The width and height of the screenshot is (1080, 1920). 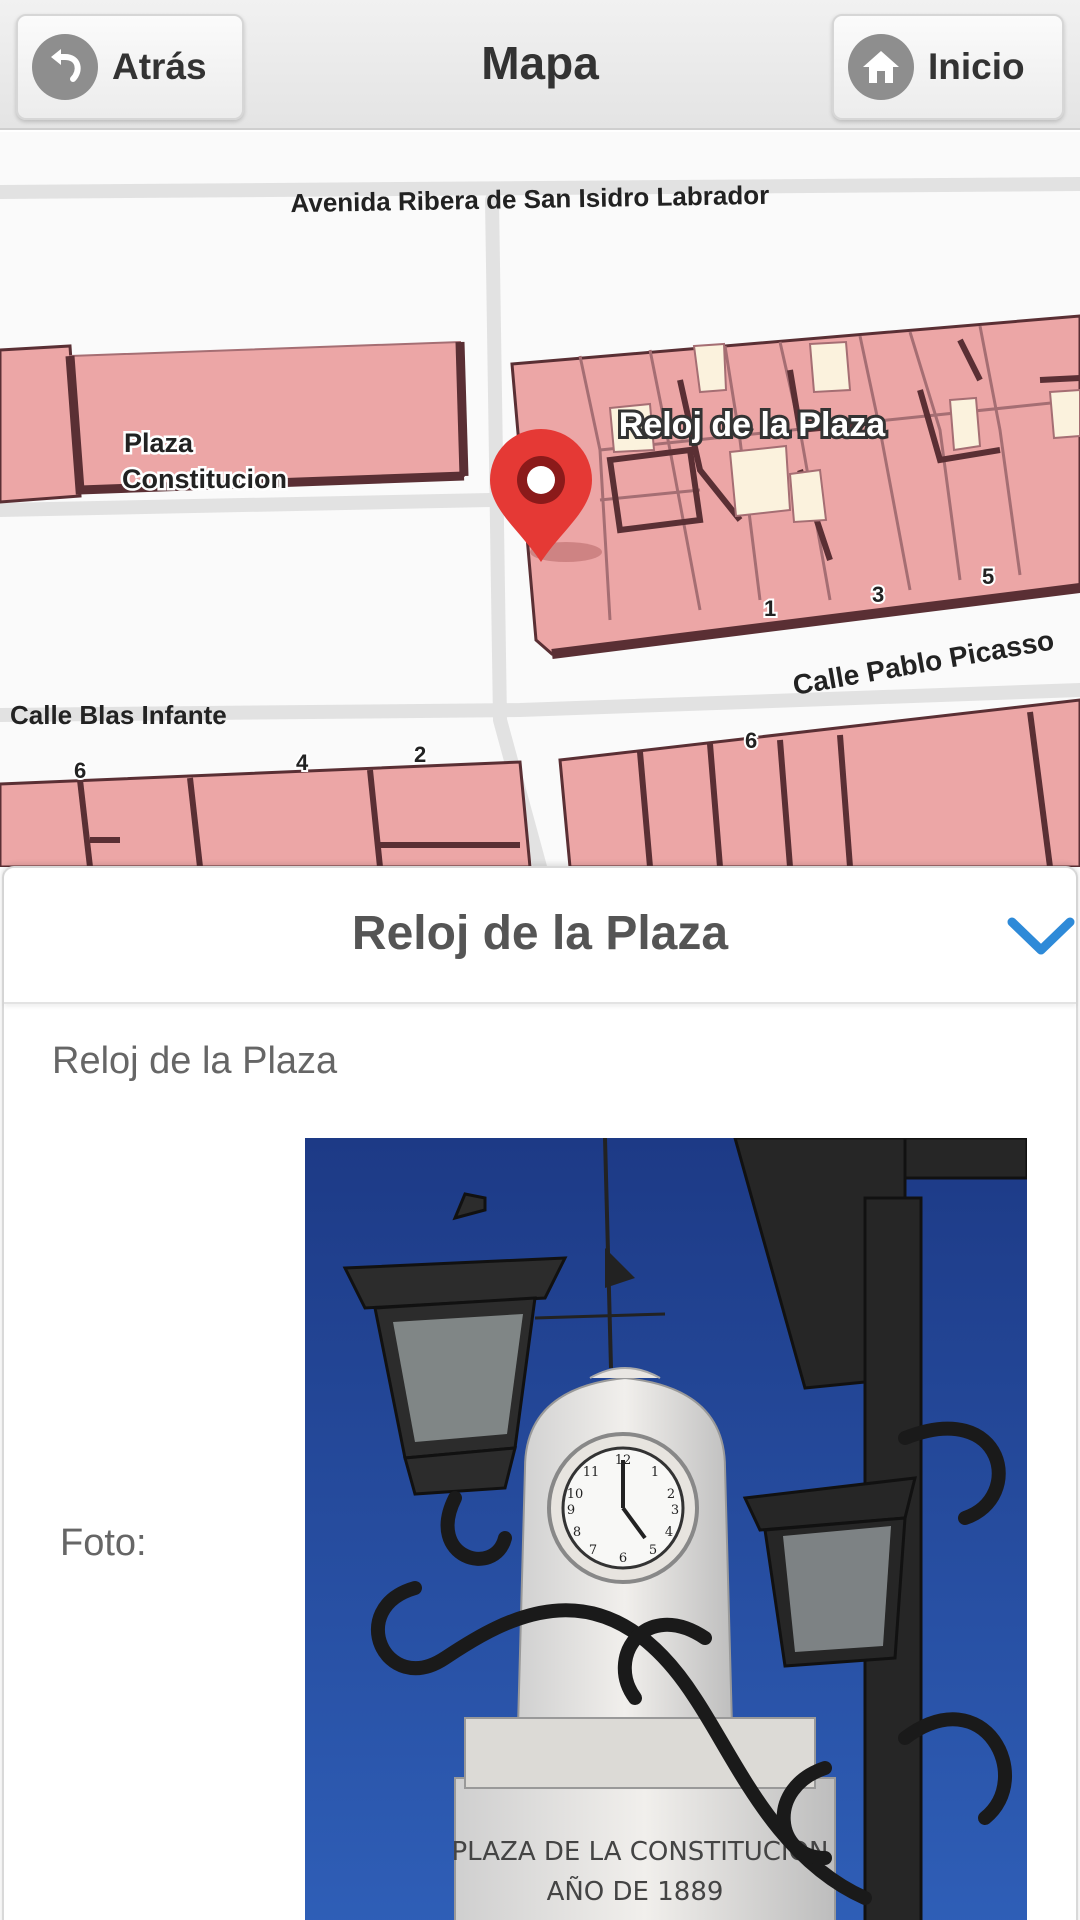 I want to click on svg-text: 5, so click(x=653, y=1550).